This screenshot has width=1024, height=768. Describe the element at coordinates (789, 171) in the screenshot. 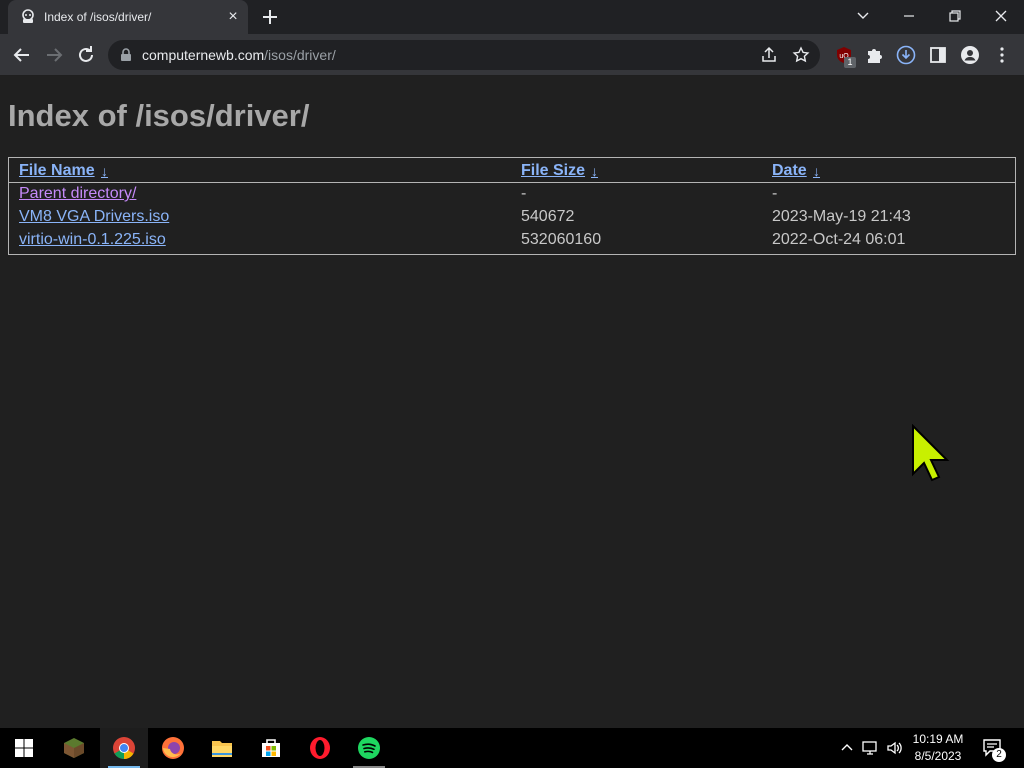

I see `column-header-date: Date` at that location.